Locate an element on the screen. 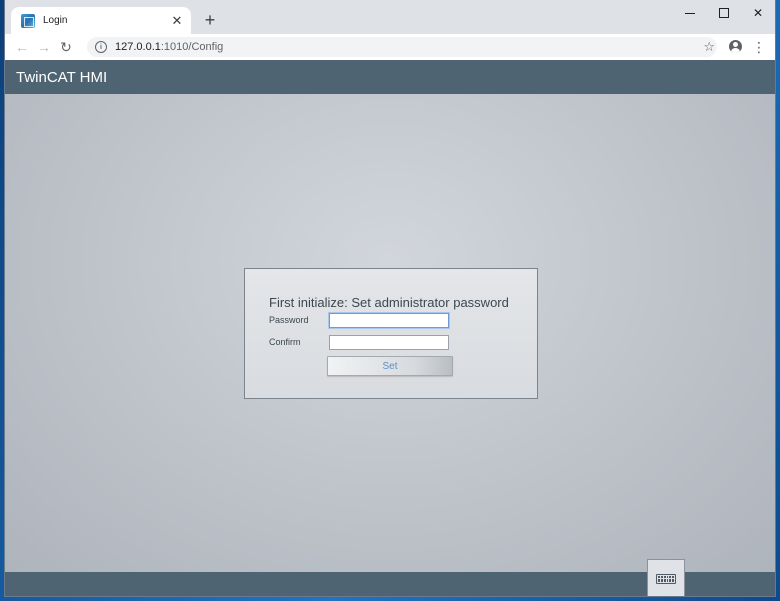 The width and height of the screenshot is (780, 601). window-controls: ✕ is located at coordinates (724, 13).